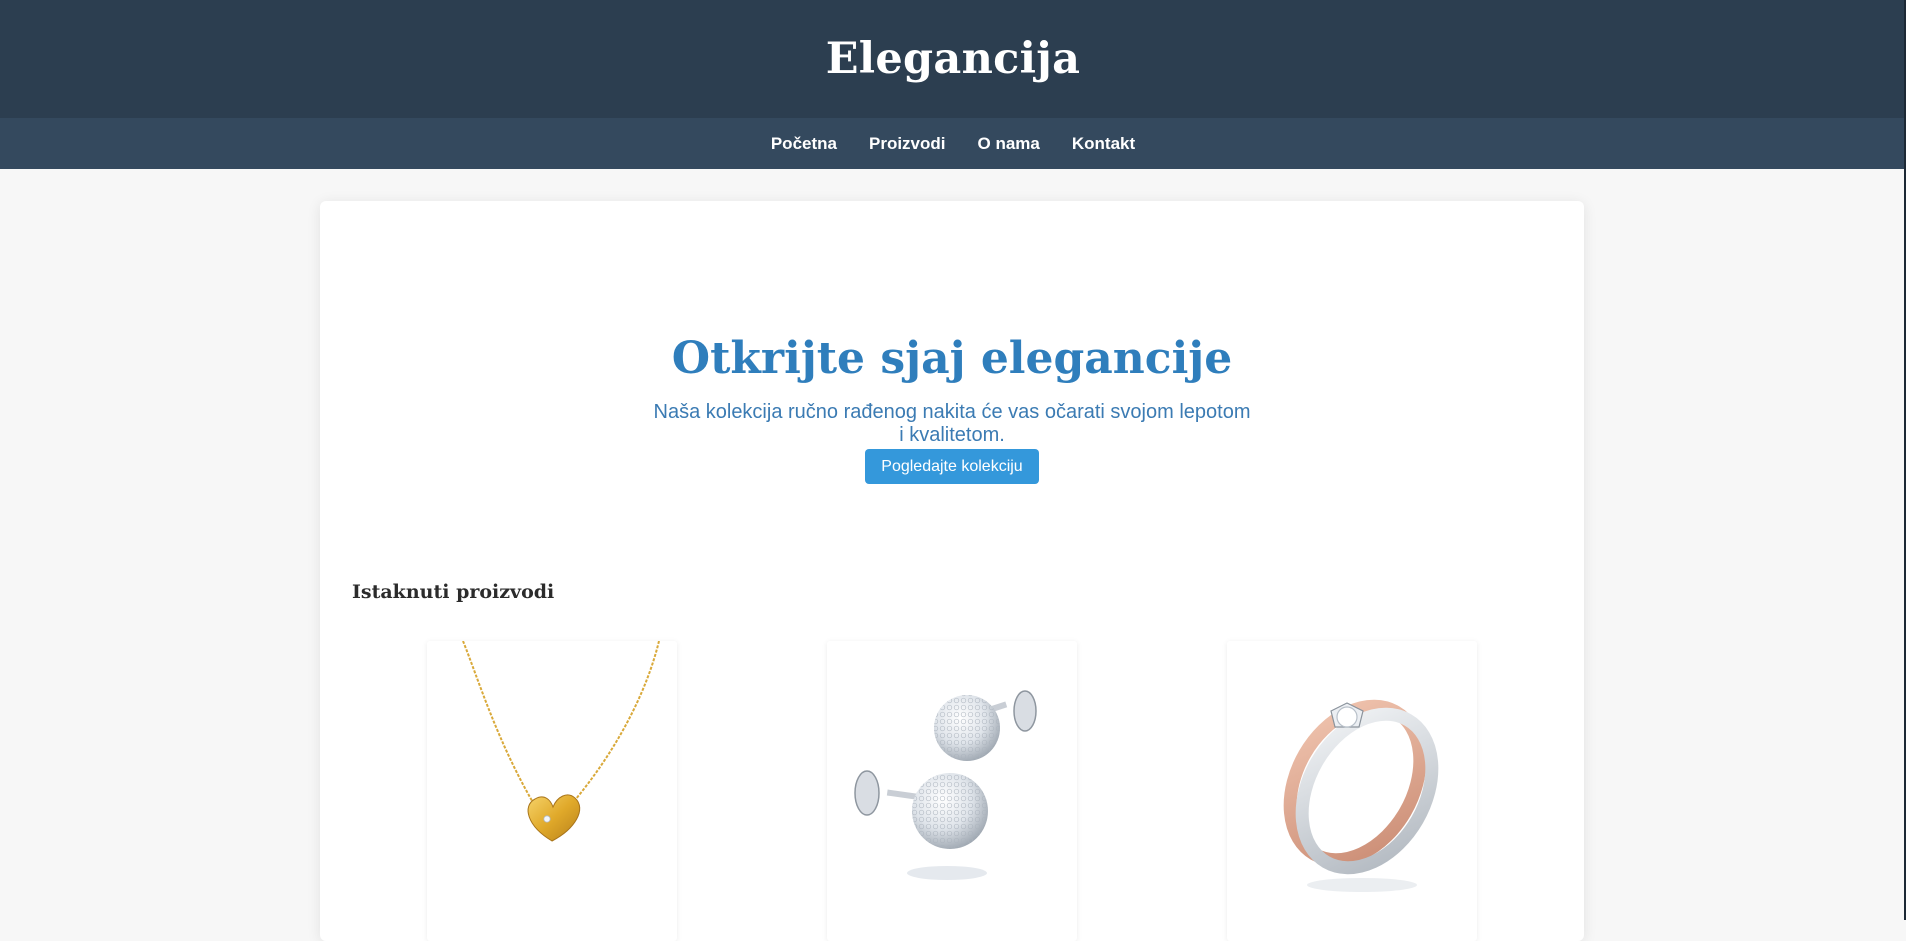 The height and width of the screenshot is (941, 1906). I want to click on product-card-ring, so click(1352, 791).